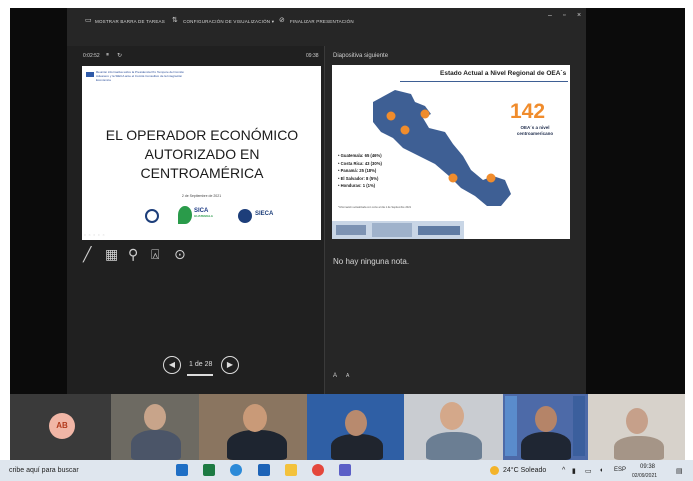 This screenshot has height=481, width=693. What do you see at coordinates (360, 163) in the screenshot?
I see `list-item: • Costa Rica: 43 (30%)` at bounding box center [360, 163].